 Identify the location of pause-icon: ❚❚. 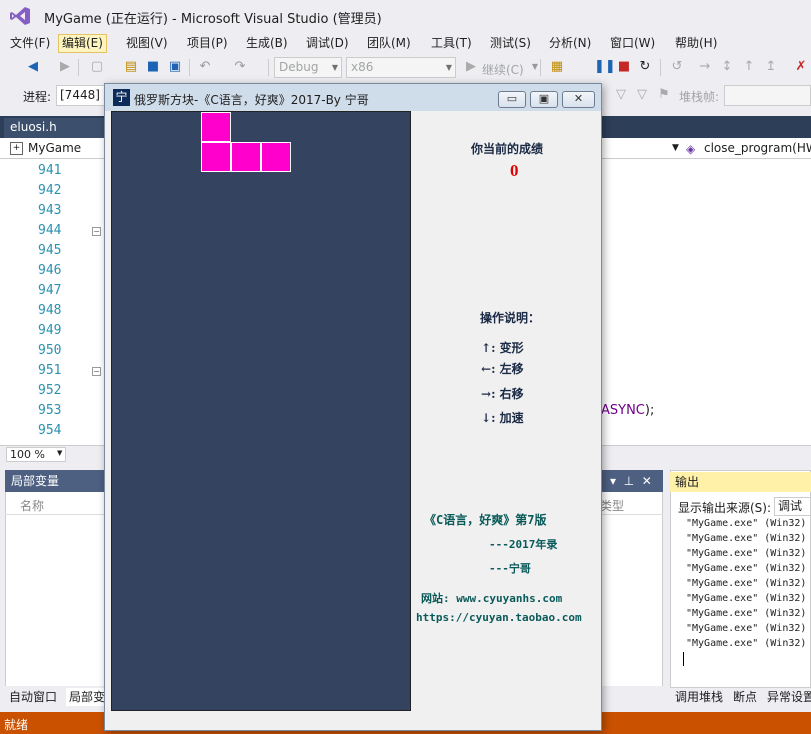
(605, 67).